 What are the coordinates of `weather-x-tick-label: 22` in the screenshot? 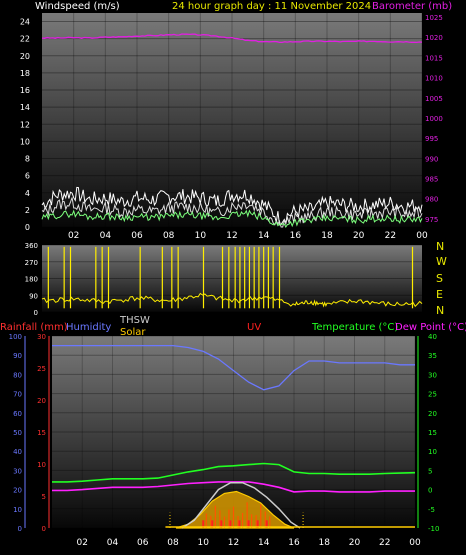 It's located at (384, 543).